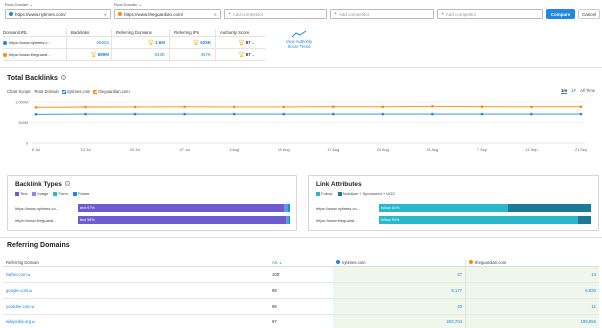 The width and height of the screenshot is (602, 328). I want to click on referring-domain-link: wikipedia.org, so click(18, 321).